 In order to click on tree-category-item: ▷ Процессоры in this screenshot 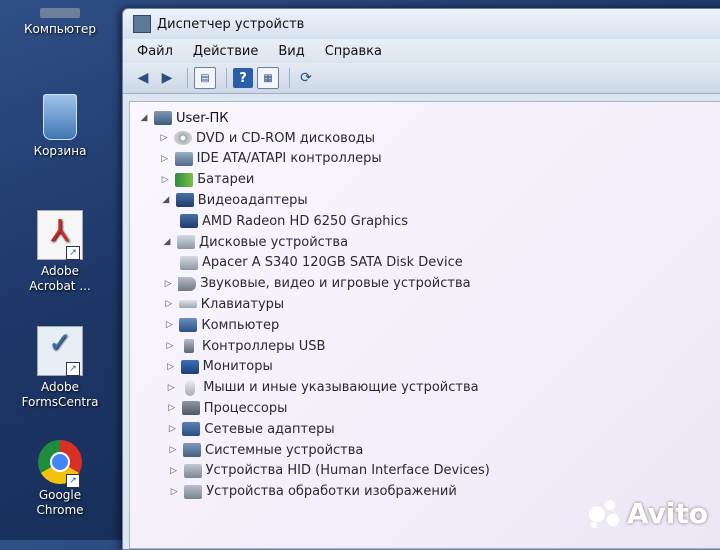, I will do `click(227, 408)`.